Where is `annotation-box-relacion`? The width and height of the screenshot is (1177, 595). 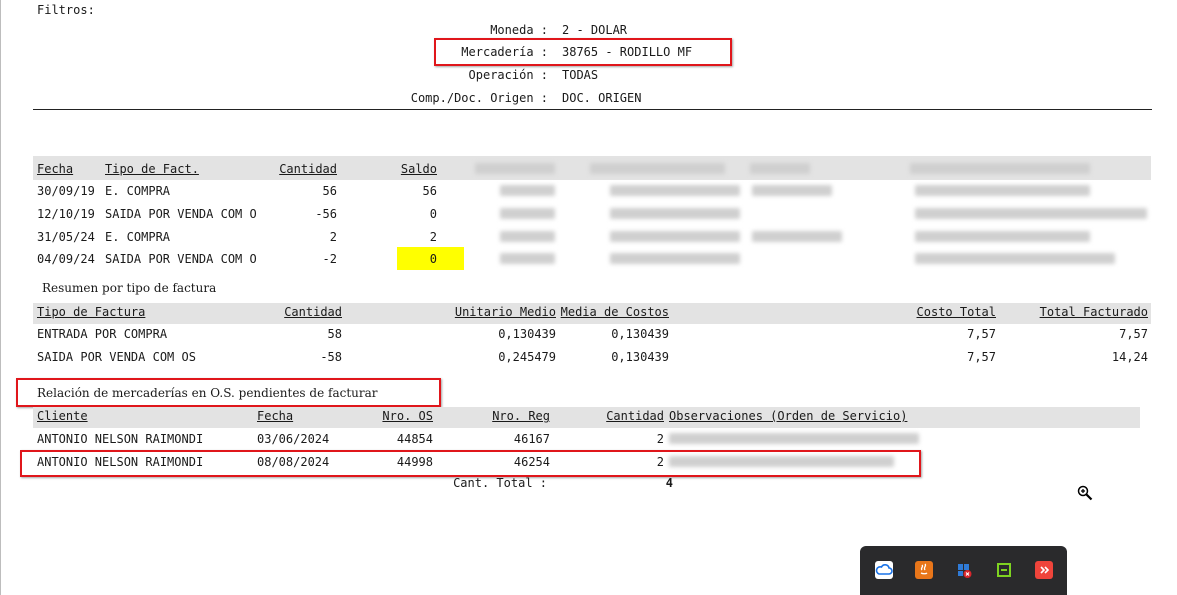
annotation-box-relacion is located at coordinates (228, 392).